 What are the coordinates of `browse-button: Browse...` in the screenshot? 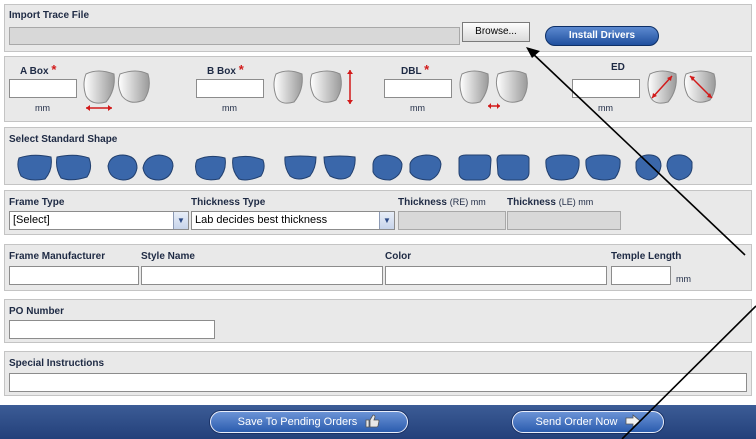 It's located at (496, 32).